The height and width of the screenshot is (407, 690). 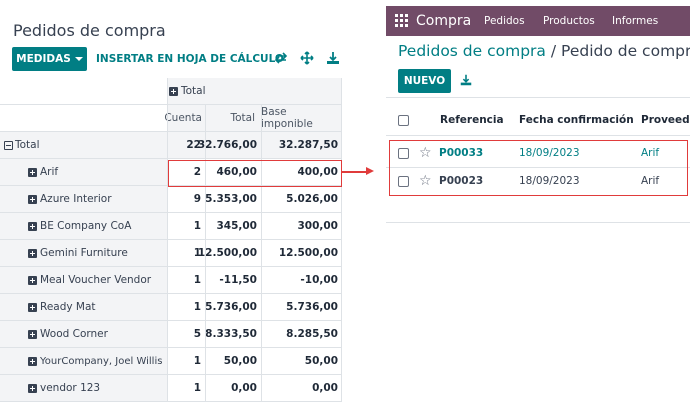 I want to click on pivot-row: YourCompany, Joel Willis 1 50,00 50,00, so click(x=171, y=361).